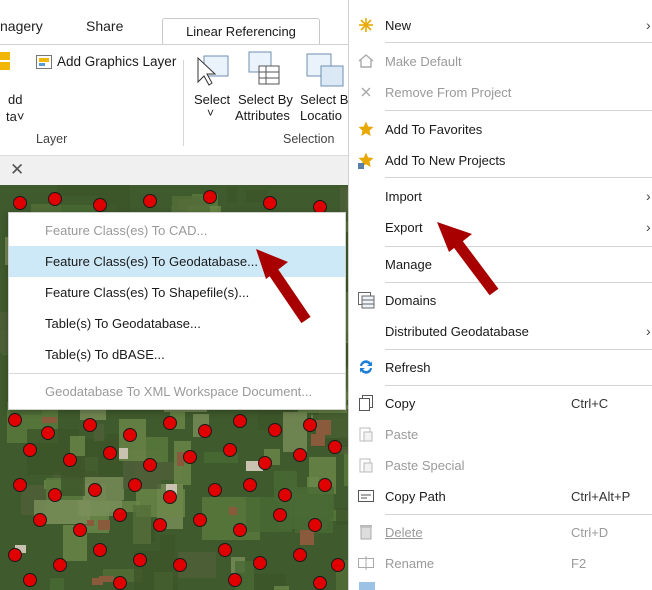 The height and width of the screenshot is (590, 652). What do you see at coordinates (500, 532) in the screenshot?
I see `menu-item-delete: Delete Ctrl+D` at bounding box center [500, 532].